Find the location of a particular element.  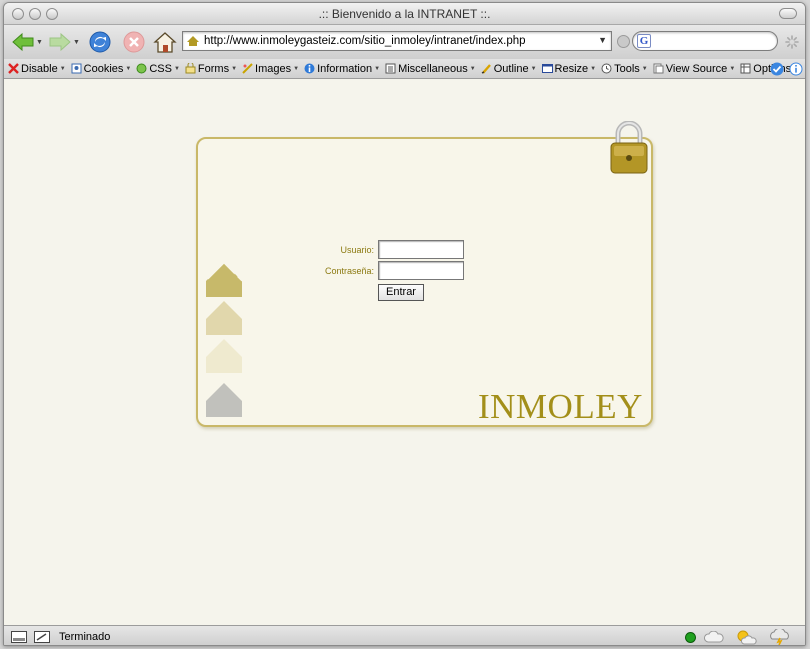

dev-menu-images: Images ▼ is located at coordinates (270, 69).